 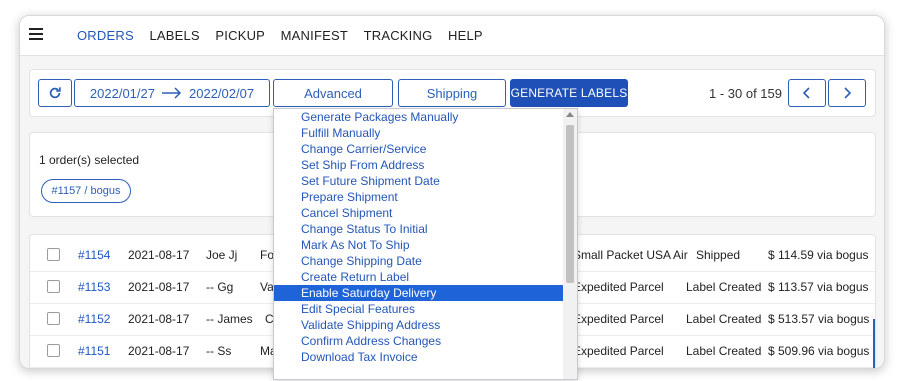 I want to click on menu-scroll-thumb, so click(x=570, y=204).